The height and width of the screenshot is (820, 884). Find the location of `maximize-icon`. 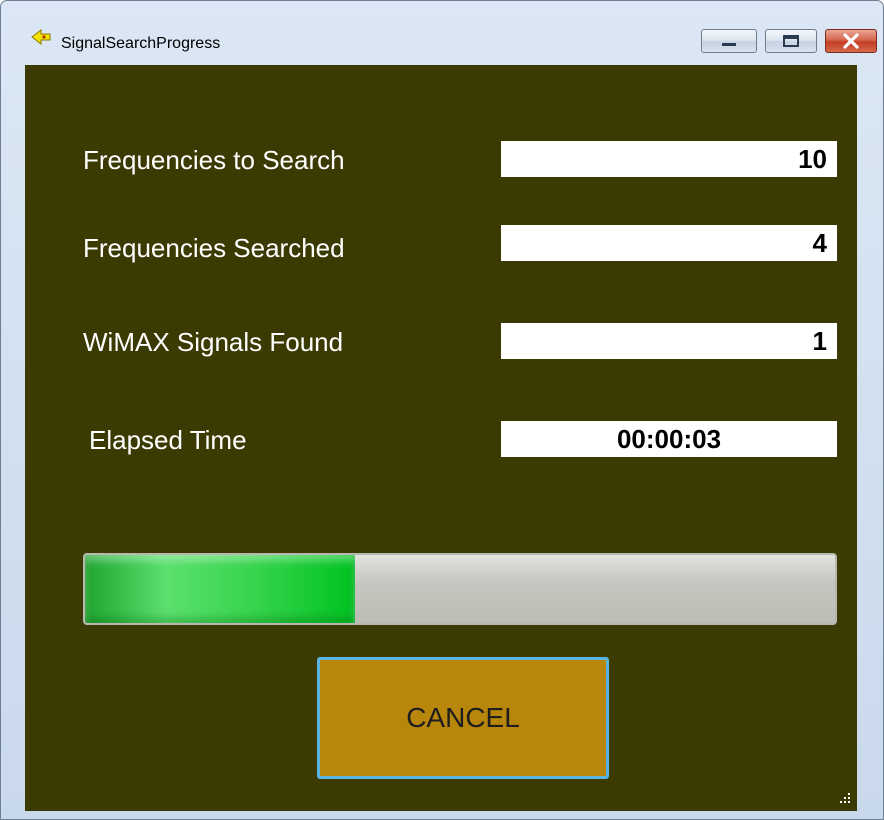

maximize-icon is located at coordinates (791, 41).